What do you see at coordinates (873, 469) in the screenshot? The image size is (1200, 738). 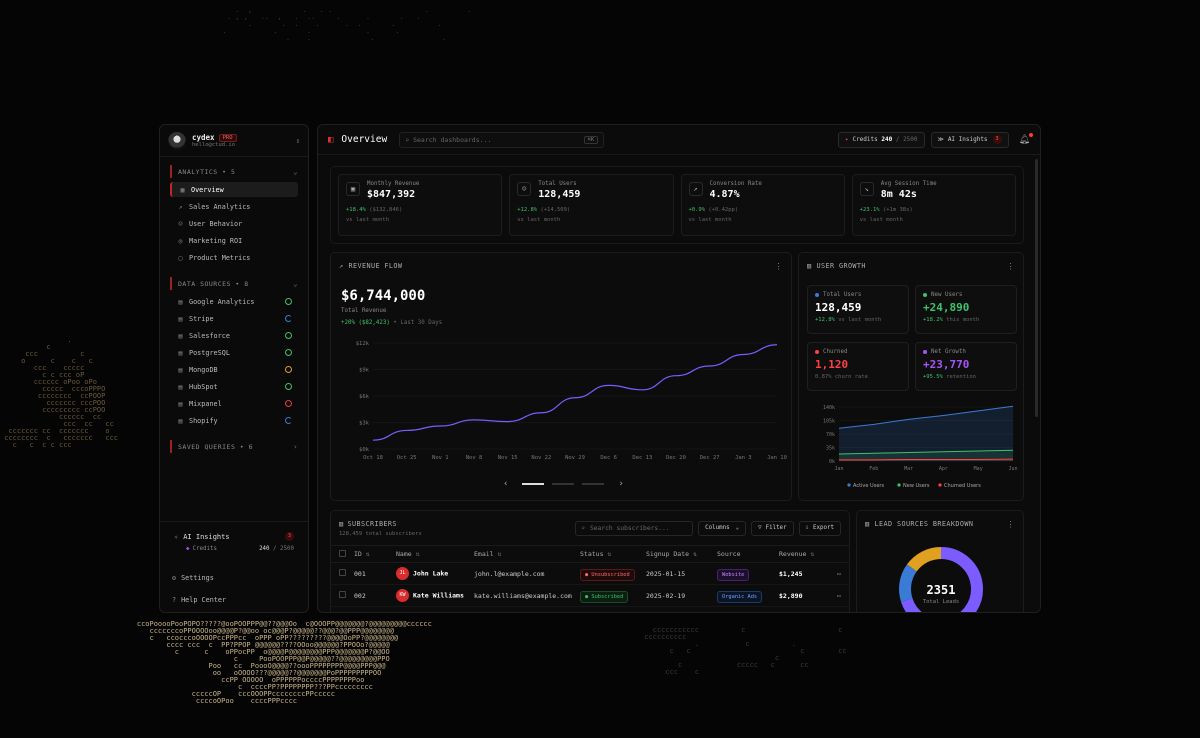 I see `x-tick-label: Feb` at bounding box center [873, 469].